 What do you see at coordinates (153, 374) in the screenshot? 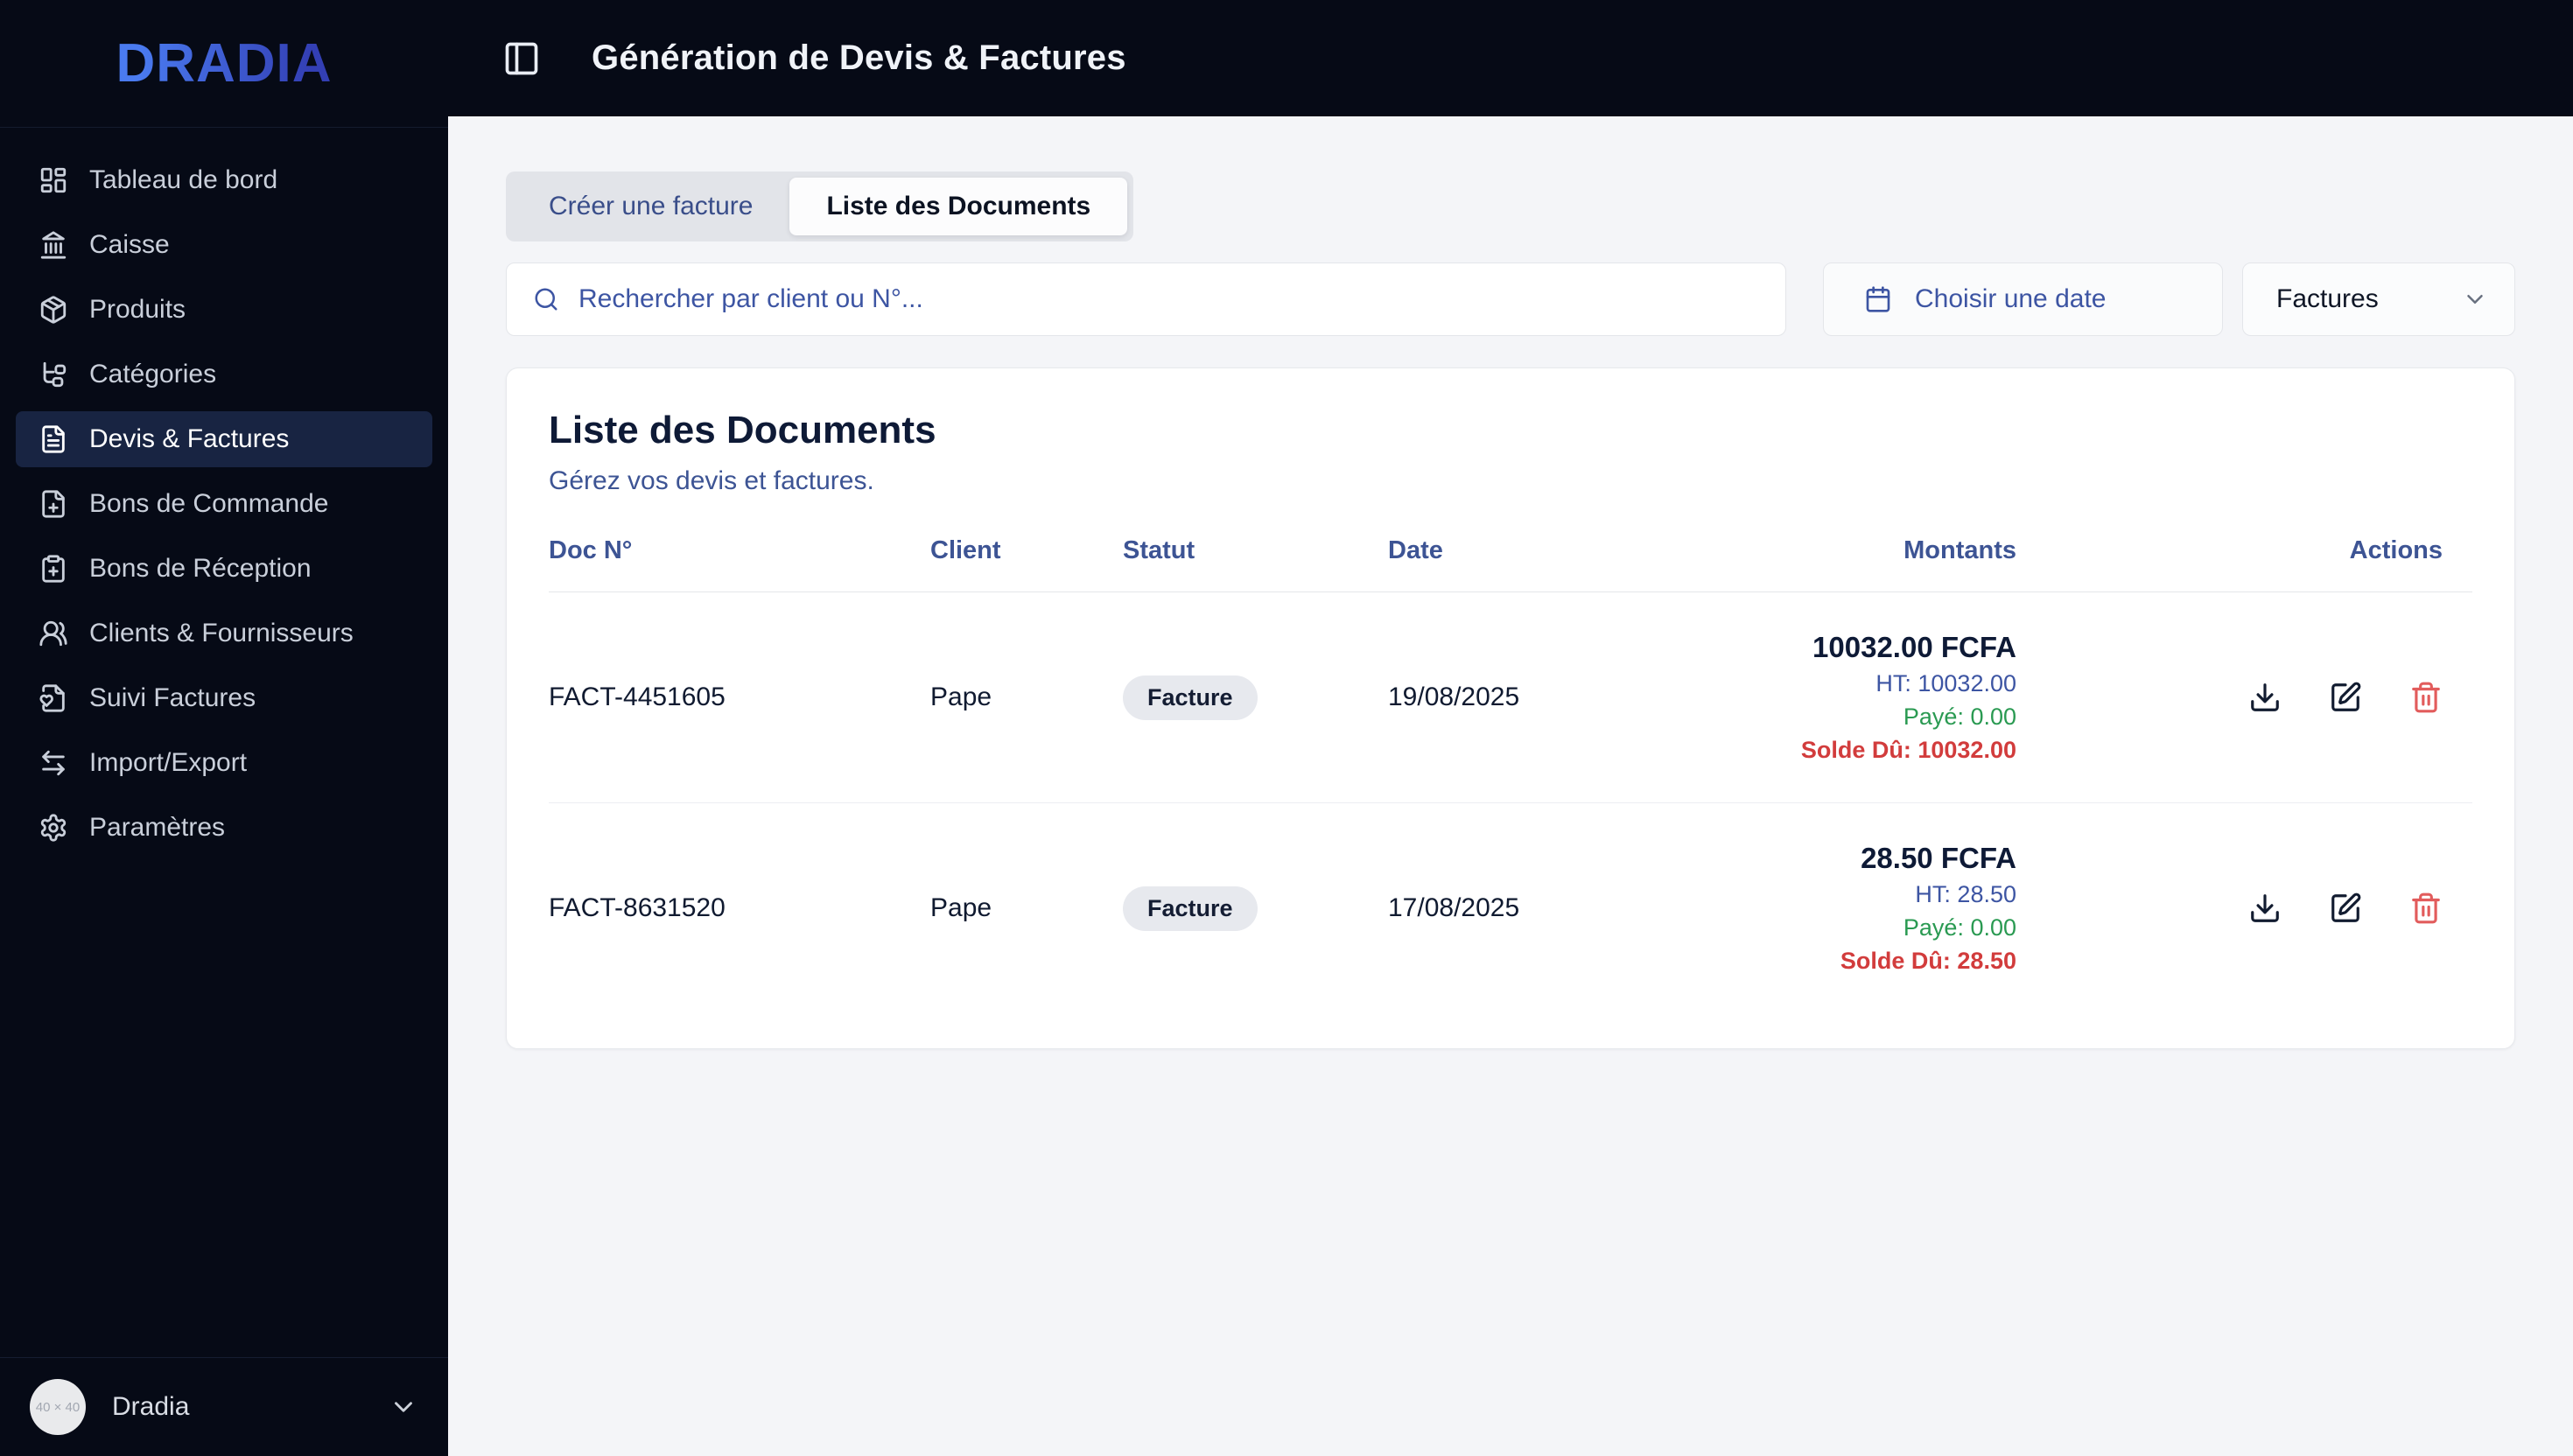
I see `sidebar-item-label: Catégories` at bounding box center [153, 374].